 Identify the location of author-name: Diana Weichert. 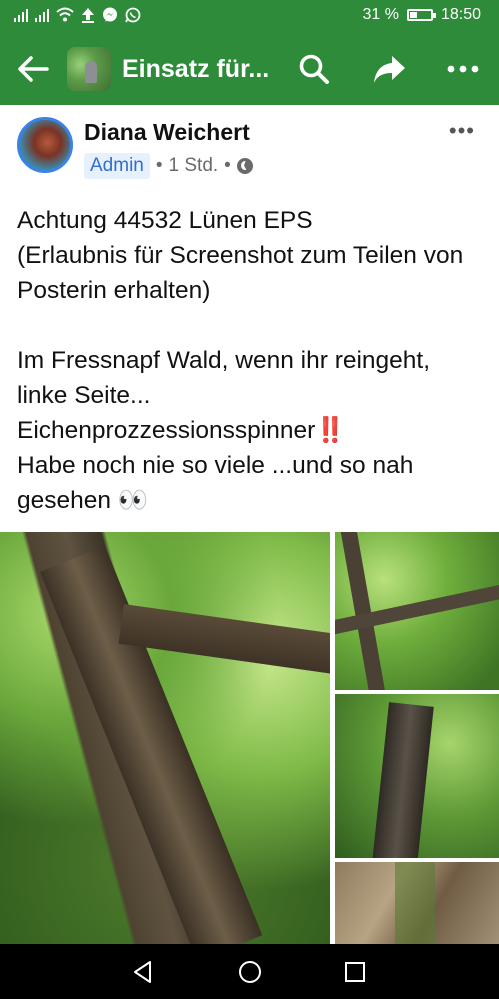
(167, 132).